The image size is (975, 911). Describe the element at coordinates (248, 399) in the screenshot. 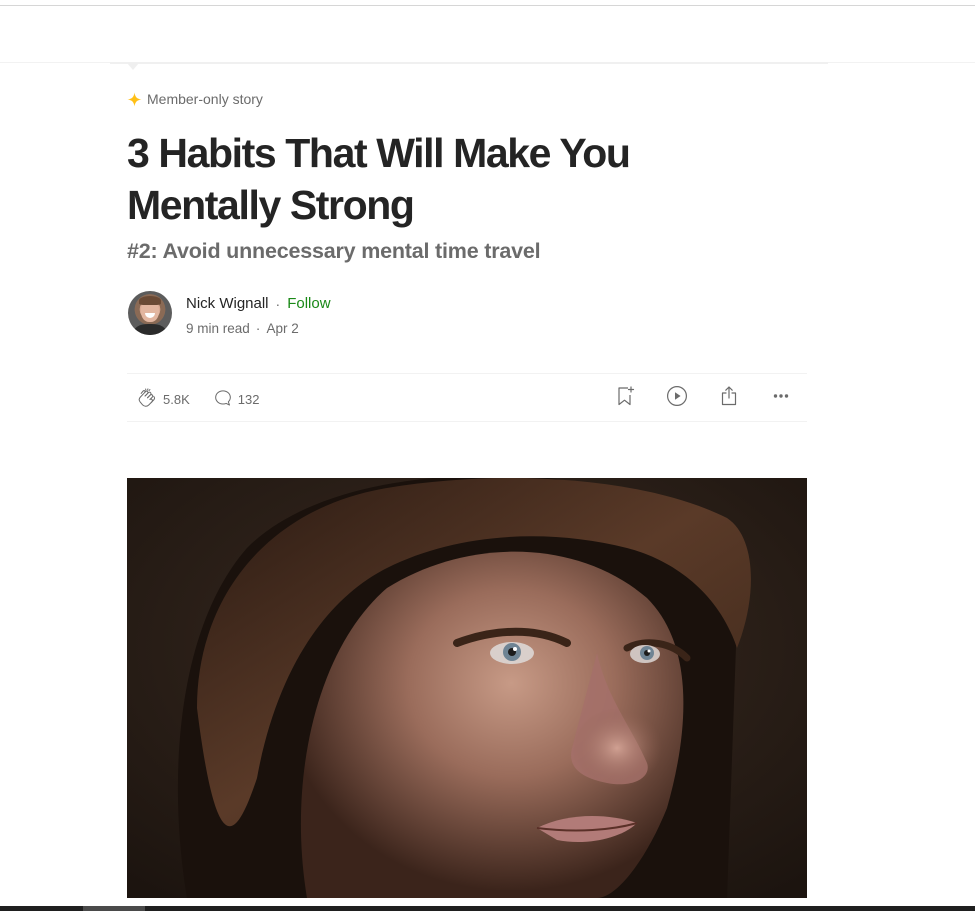

I see `comment-count: 132` at that location.